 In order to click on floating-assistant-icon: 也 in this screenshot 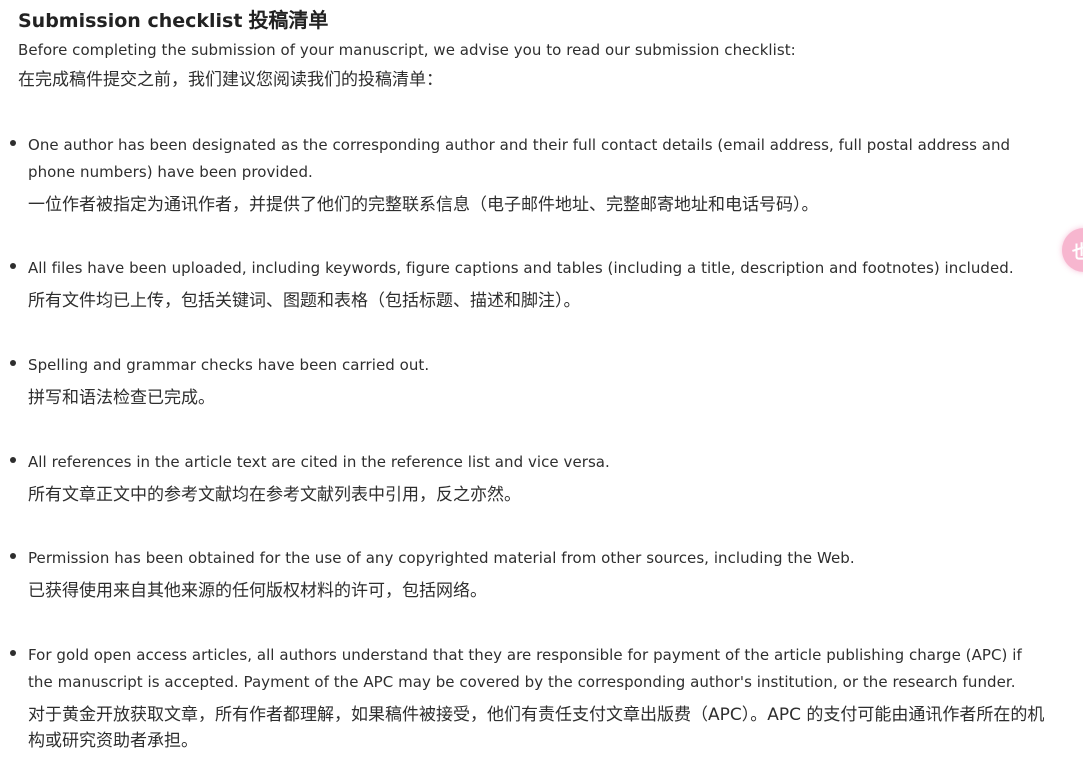, I will do `click(1077, 252)`.